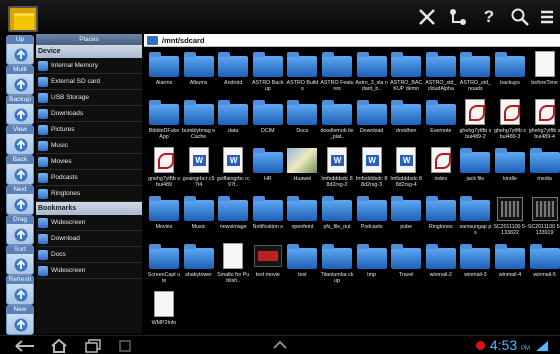 The width and height of the screenshot is (560, 354). What do you see at coordinates (164, 307) in the screenshot?
I see `file-item: WMP2Info` at bounding box center [164, 307].